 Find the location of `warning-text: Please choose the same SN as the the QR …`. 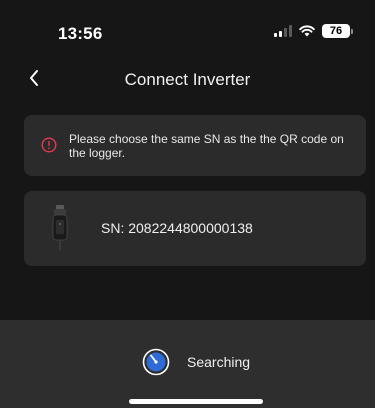

warning-text: Please choose the same SN as the the QR … is located at coordinates (206, 146).